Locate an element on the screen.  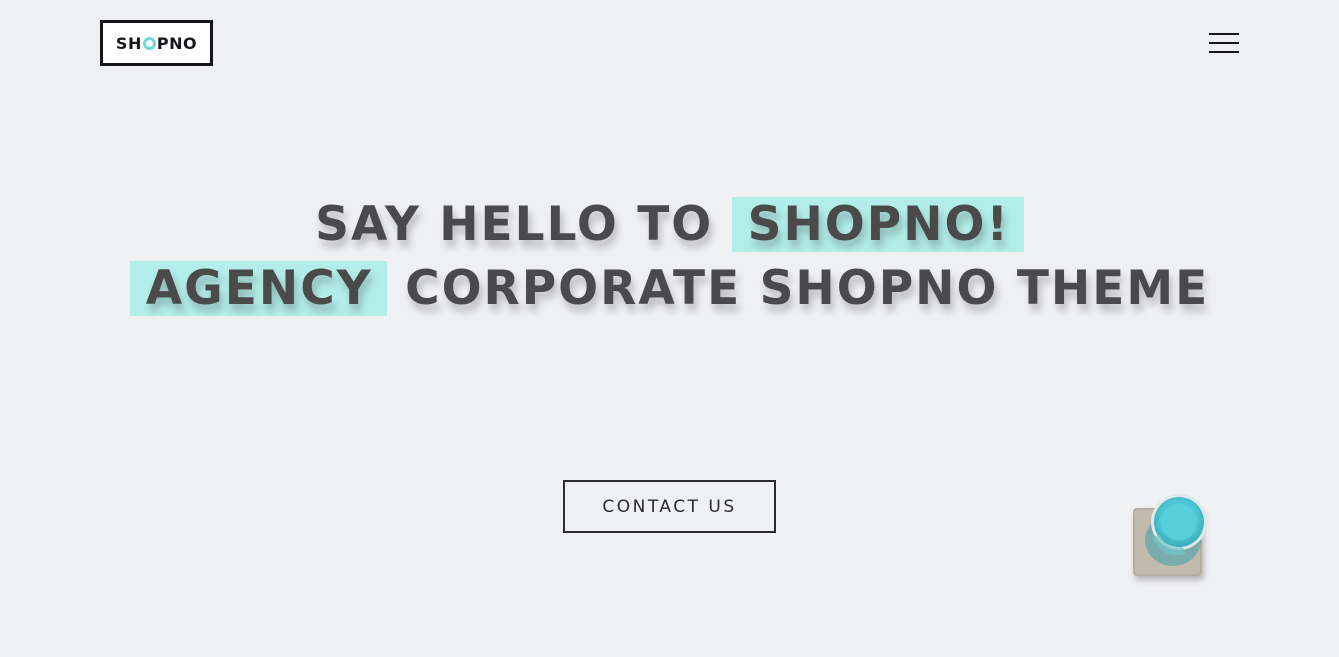
logo-text-end: PNO is located at coordinates (177, 43).